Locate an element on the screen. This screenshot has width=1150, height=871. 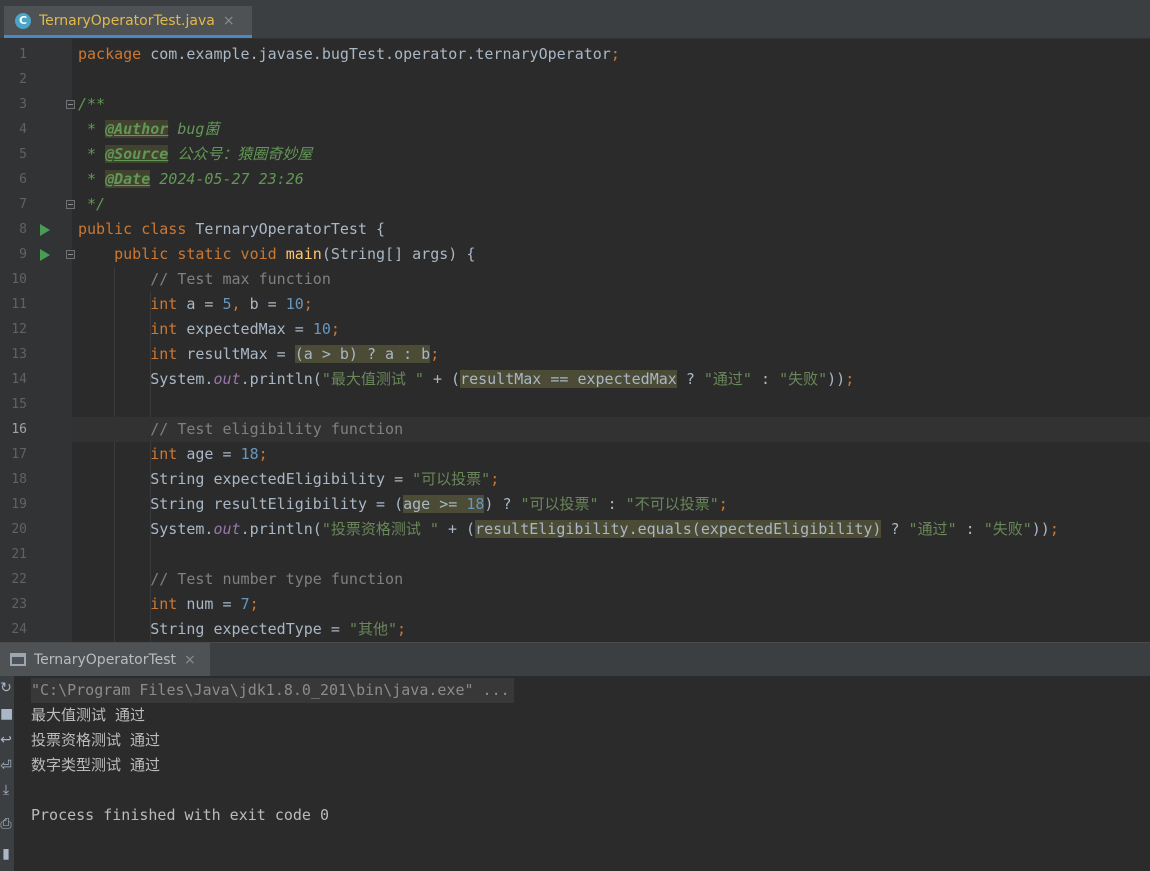
code-token: (String[] args) { is located at coordinates (398, 254).